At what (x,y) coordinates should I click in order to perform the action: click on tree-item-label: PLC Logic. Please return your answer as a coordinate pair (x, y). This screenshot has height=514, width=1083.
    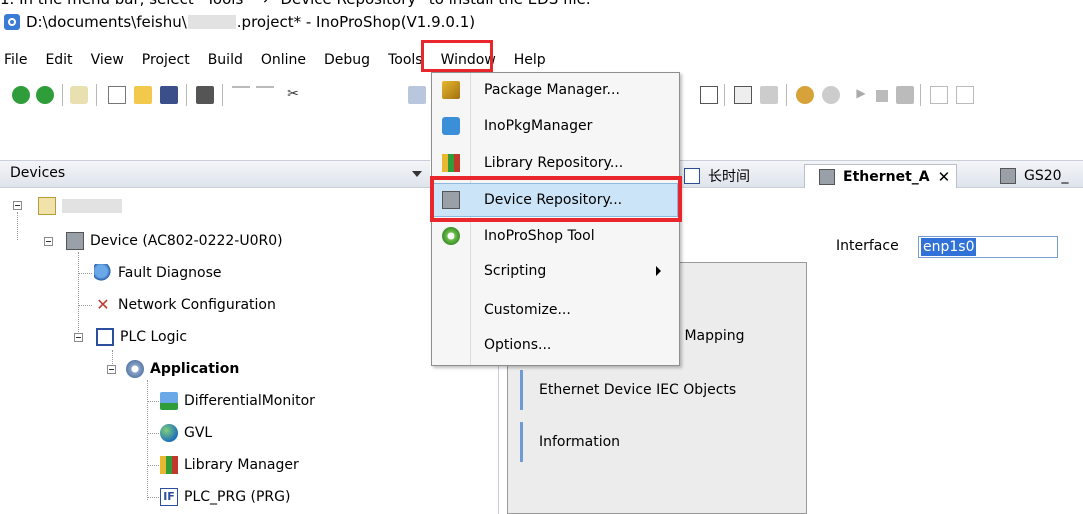
    Looking at the image, I should click on (154, 337).